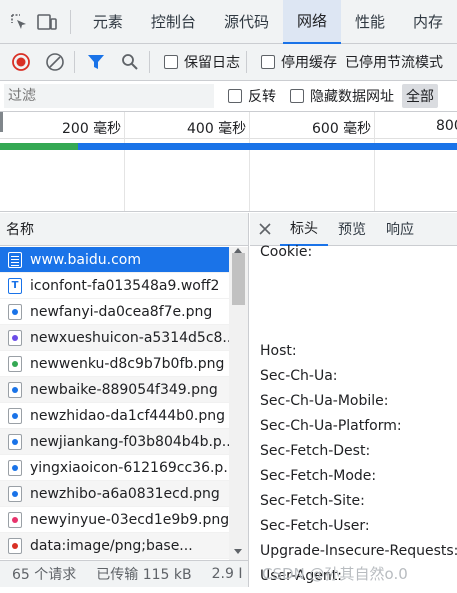  Describe the element at coordinates (238, 403) in the screenshot. I see `request-list-scrollbar` at that location.